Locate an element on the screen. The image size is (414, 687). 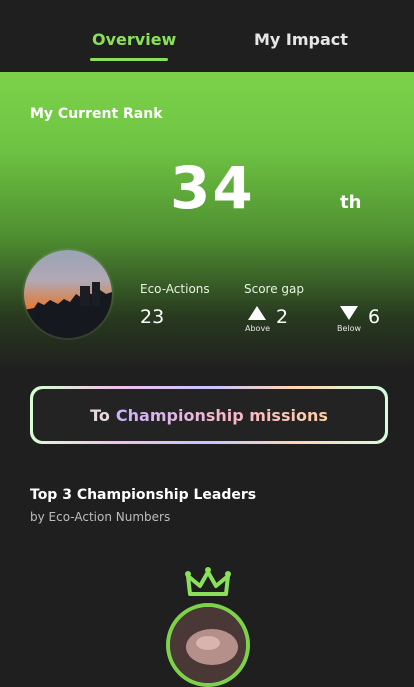
cta-label: Championship missions is located at coordinates (221, 415).